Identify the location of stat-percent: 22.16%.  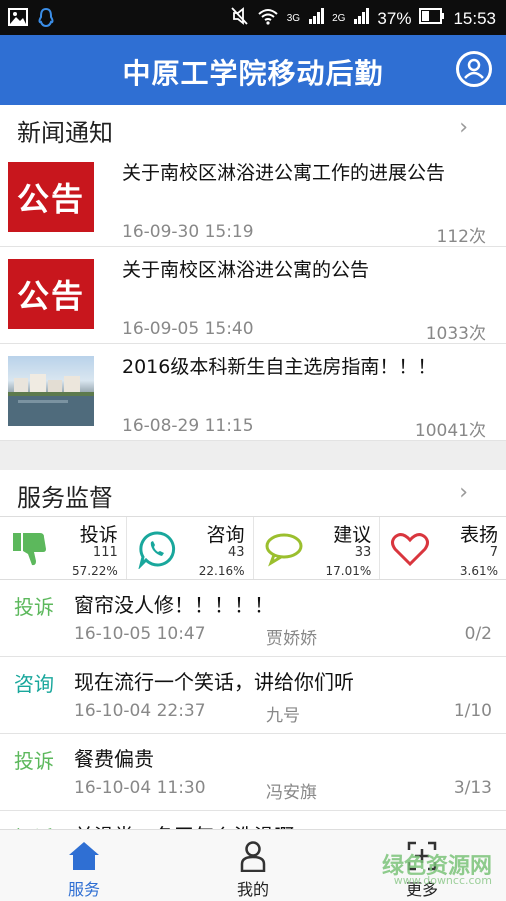
(221, 571).